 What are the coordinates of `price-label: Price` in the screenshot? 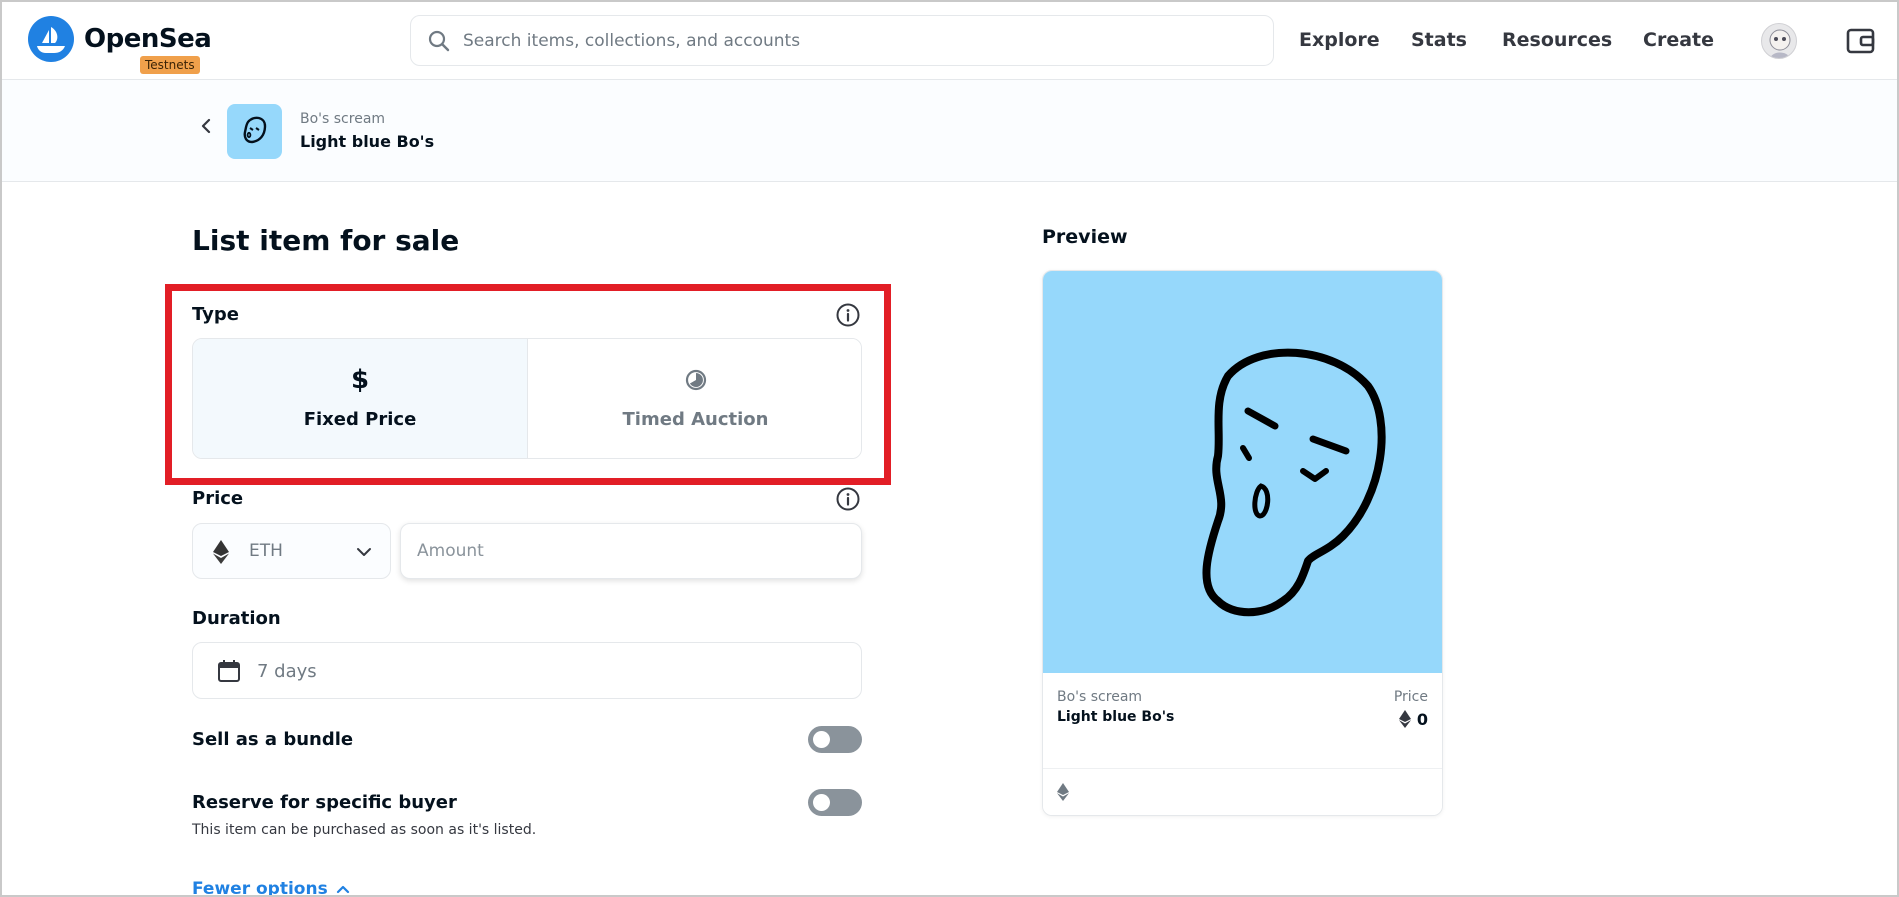 It's located at (218, 498).